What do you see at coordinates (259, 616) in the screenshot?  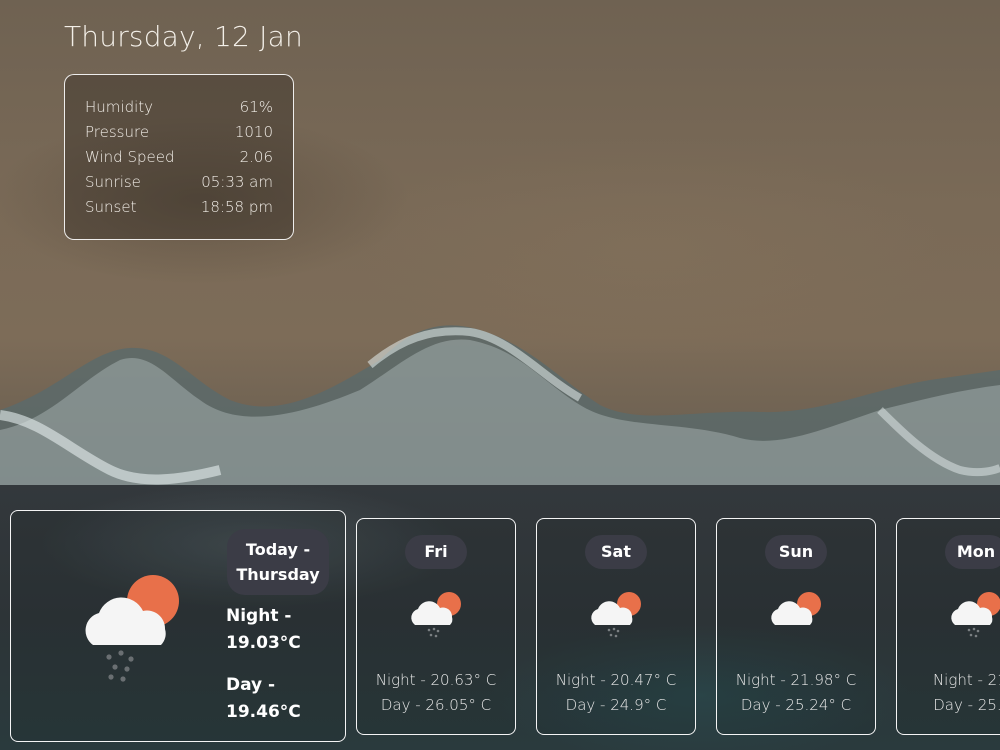 I see `today-night-label: Night -` at bounding box center [259, 616].